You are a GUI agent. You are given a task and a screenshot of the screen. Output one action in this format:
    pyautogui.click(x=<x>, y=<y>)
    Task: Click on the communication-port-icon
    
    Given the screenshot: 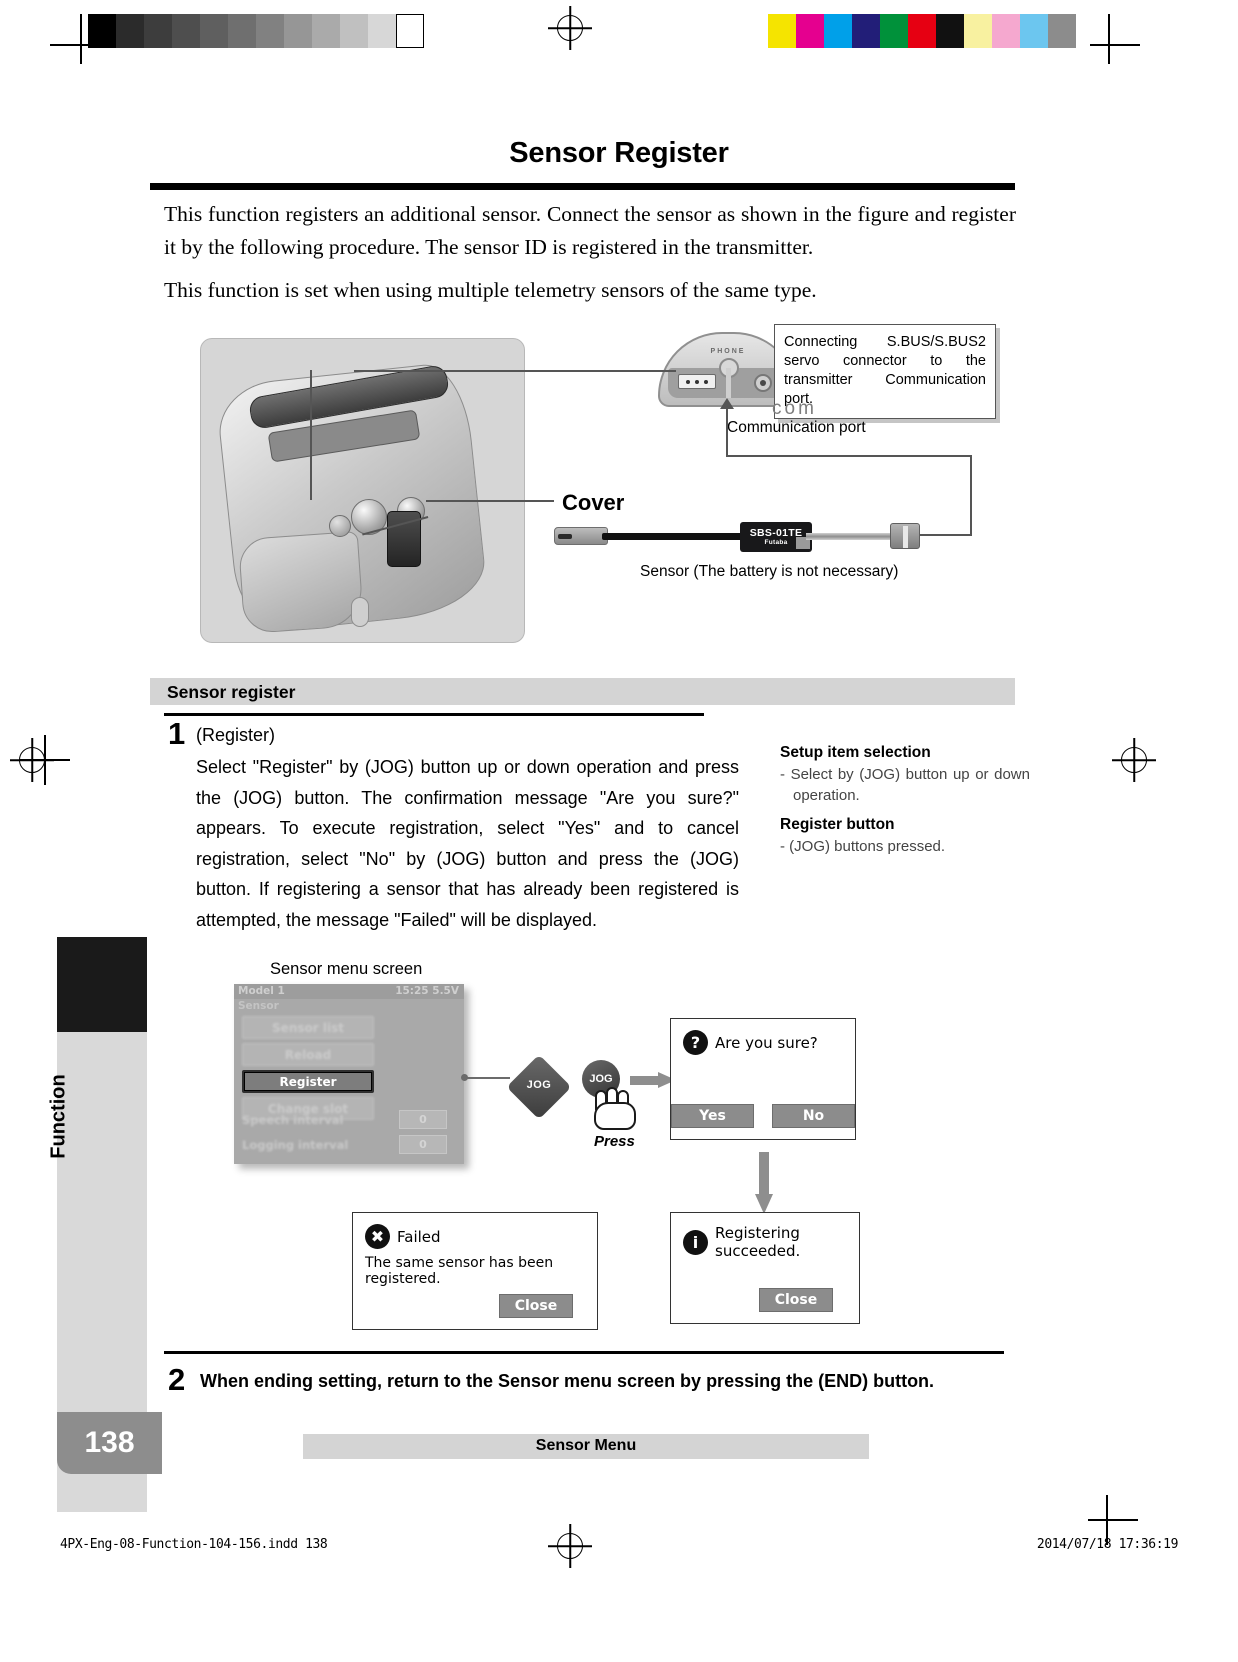 What is the action you would take?
    pyautogui.click(x=697, y=381)
    